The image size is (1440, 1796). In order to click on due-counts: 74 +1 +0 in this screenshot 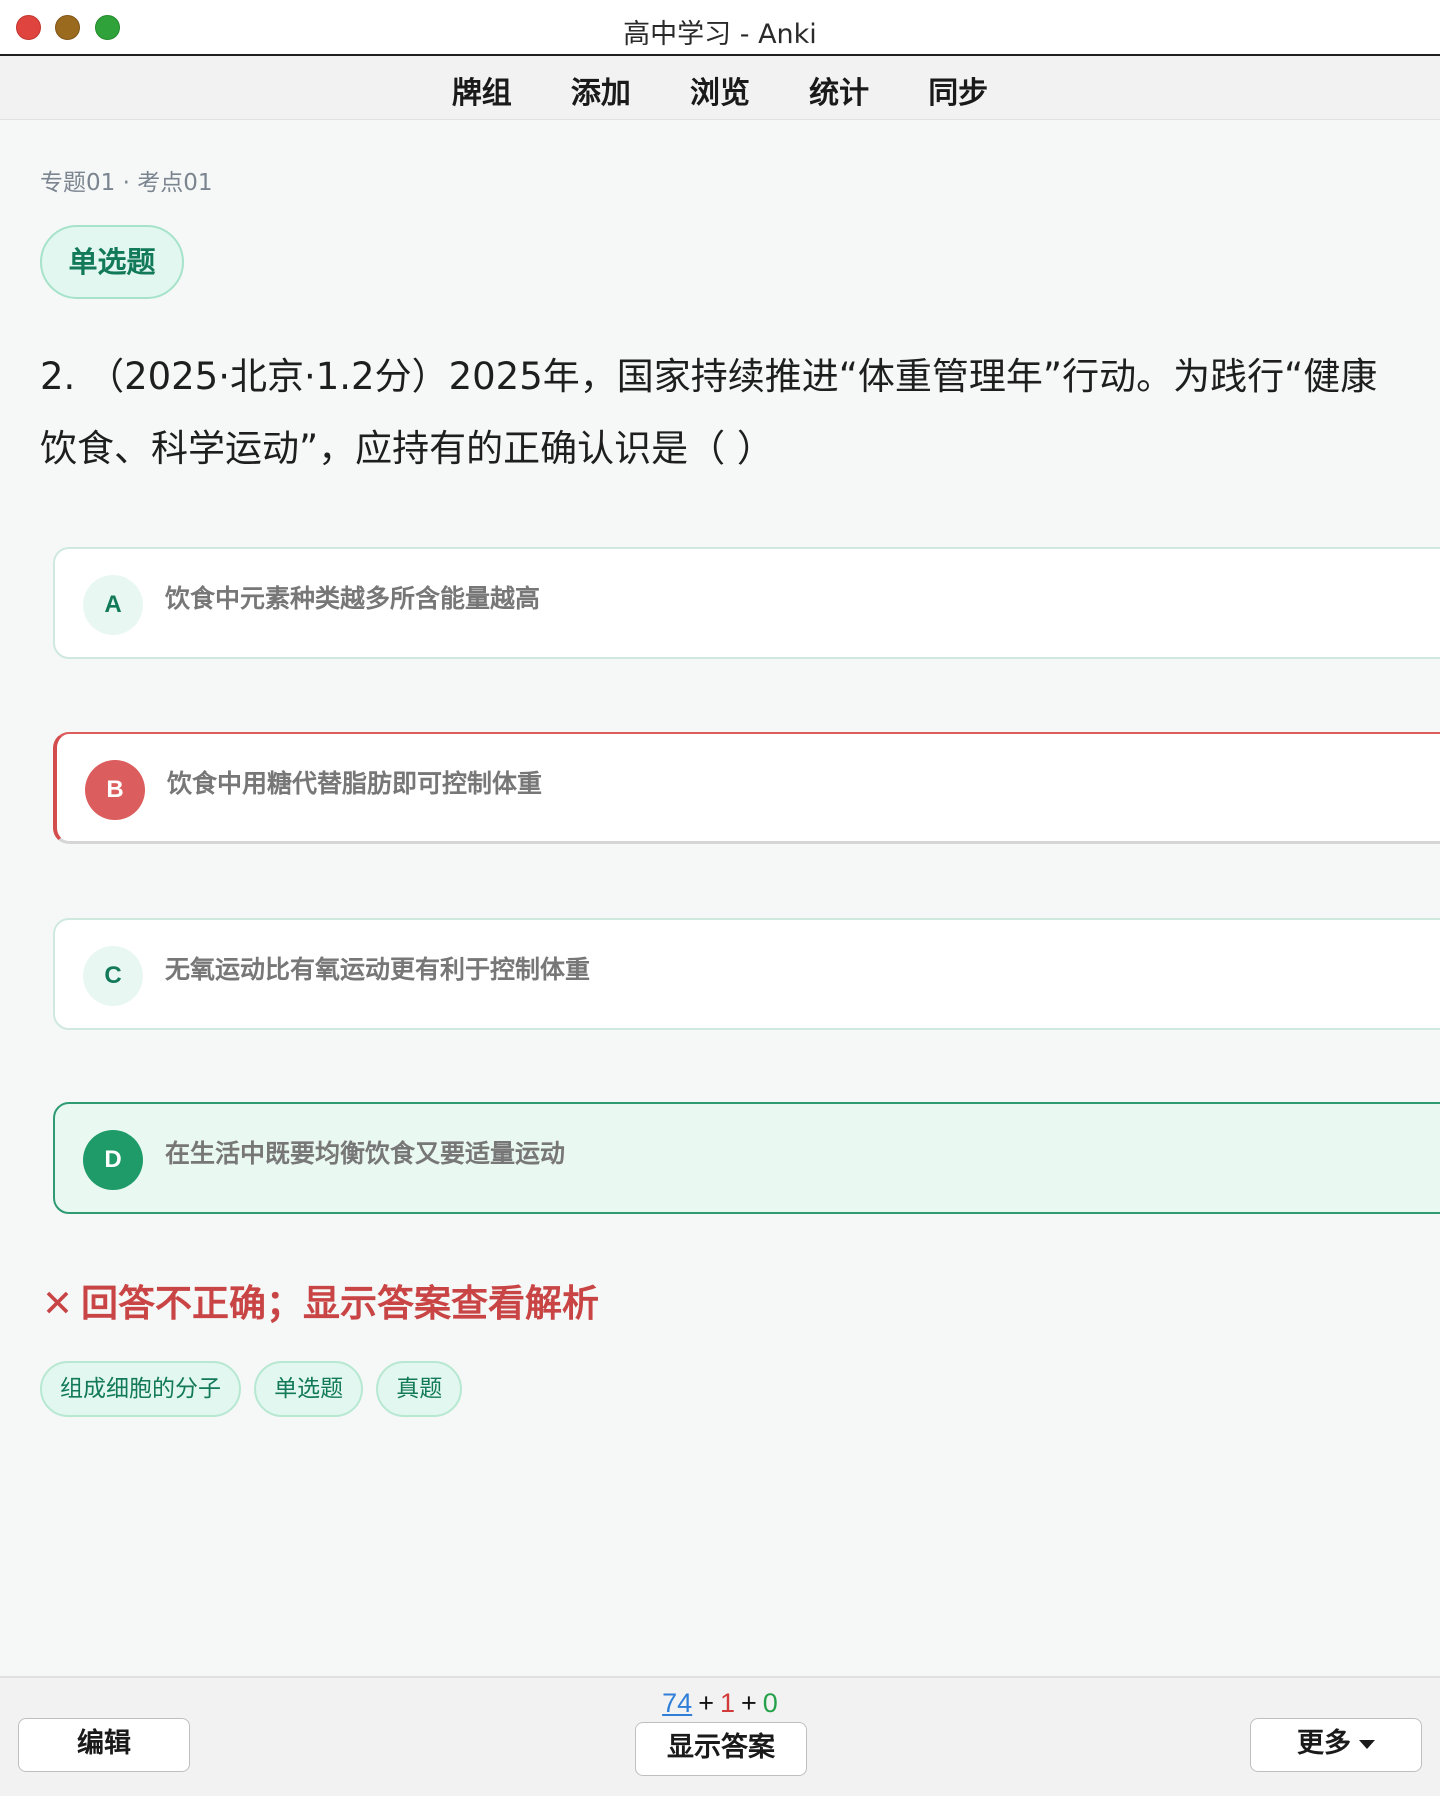, I will do `click(720, 1703)`.